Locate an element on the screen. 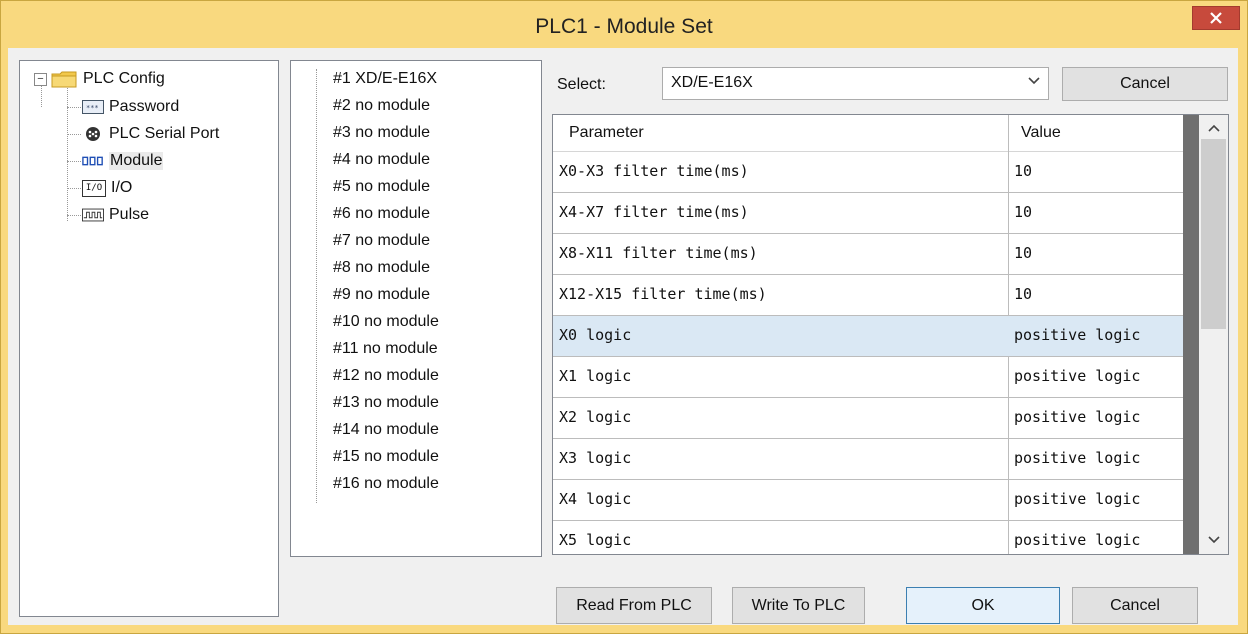 Image resolution: width=1248 pixels, height=634 pixels. module-item: #14 no module is located at coordinates (386, 430).